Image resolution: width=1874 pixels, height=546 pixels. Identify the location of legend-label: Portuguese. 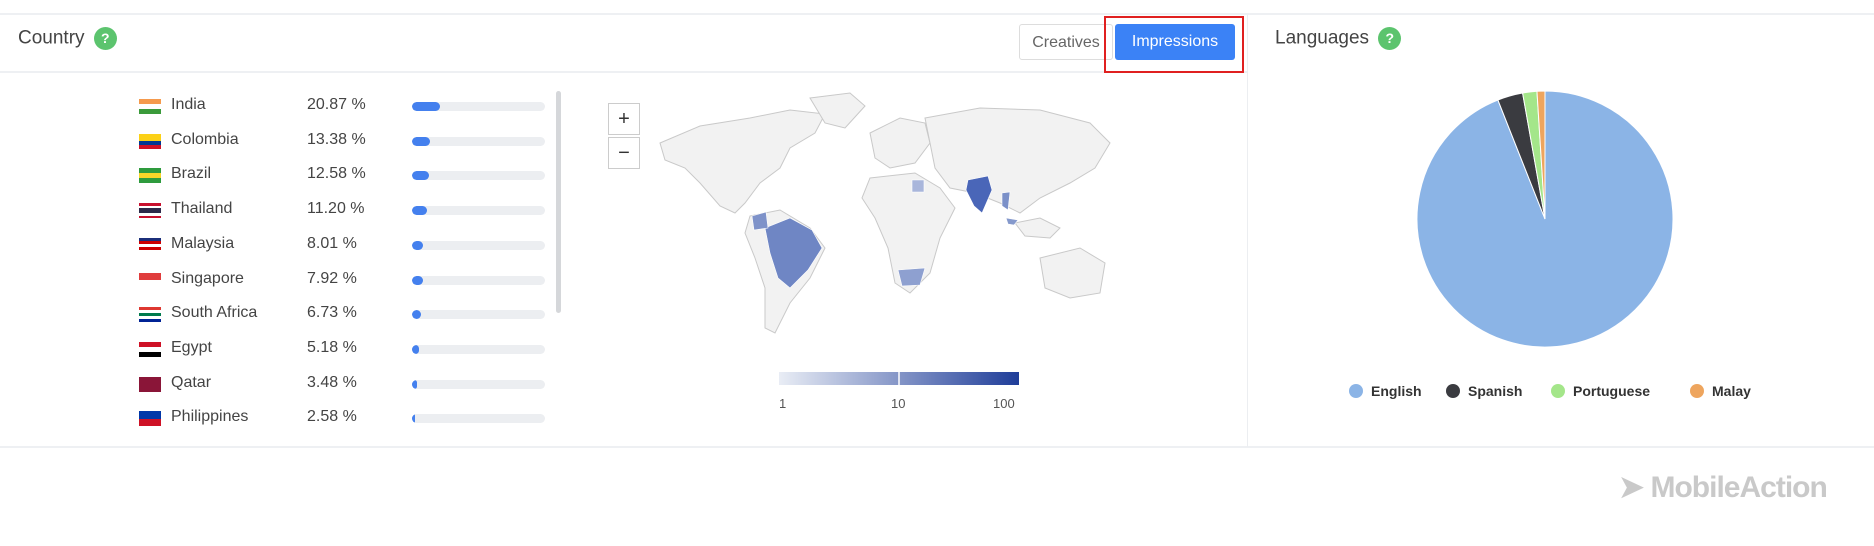
(1612, 391).